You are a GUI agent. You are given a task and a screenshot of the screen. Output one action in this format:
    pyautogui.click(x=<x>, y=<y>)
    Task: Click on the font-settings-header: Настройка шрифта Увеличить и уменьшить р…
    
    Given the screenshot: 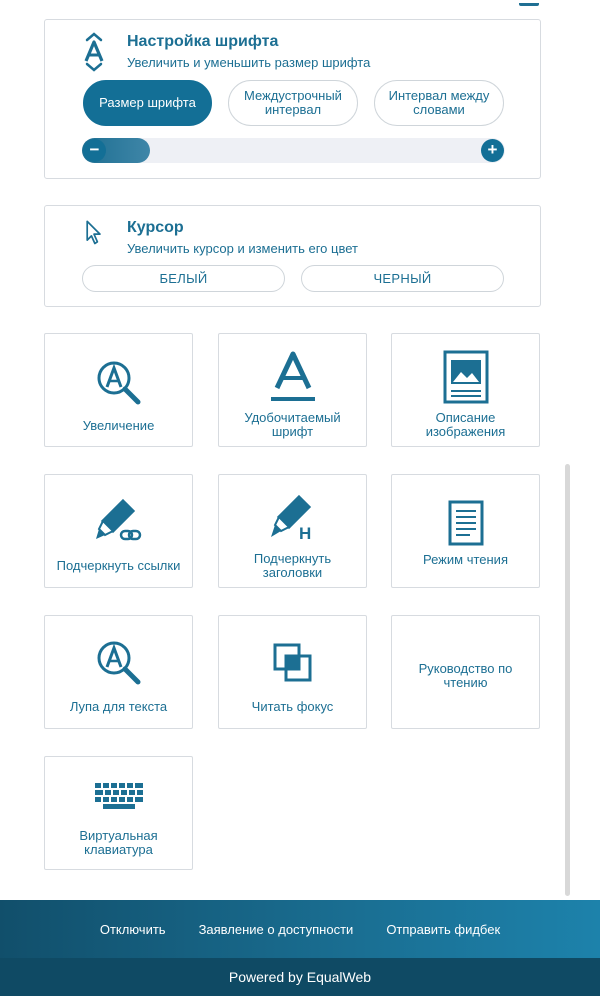 What is the action you would take?
    pyautogui.click(x=225, y=52)
    